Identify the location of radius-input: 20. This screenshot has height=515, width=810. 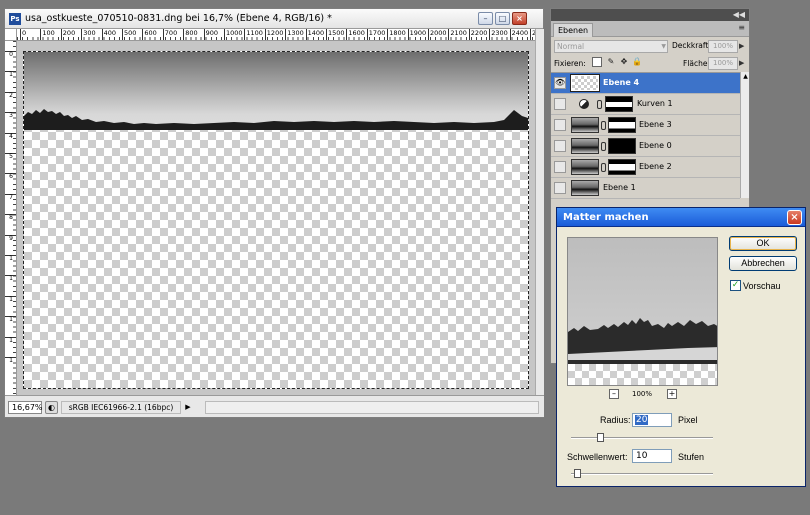
(652, 420).